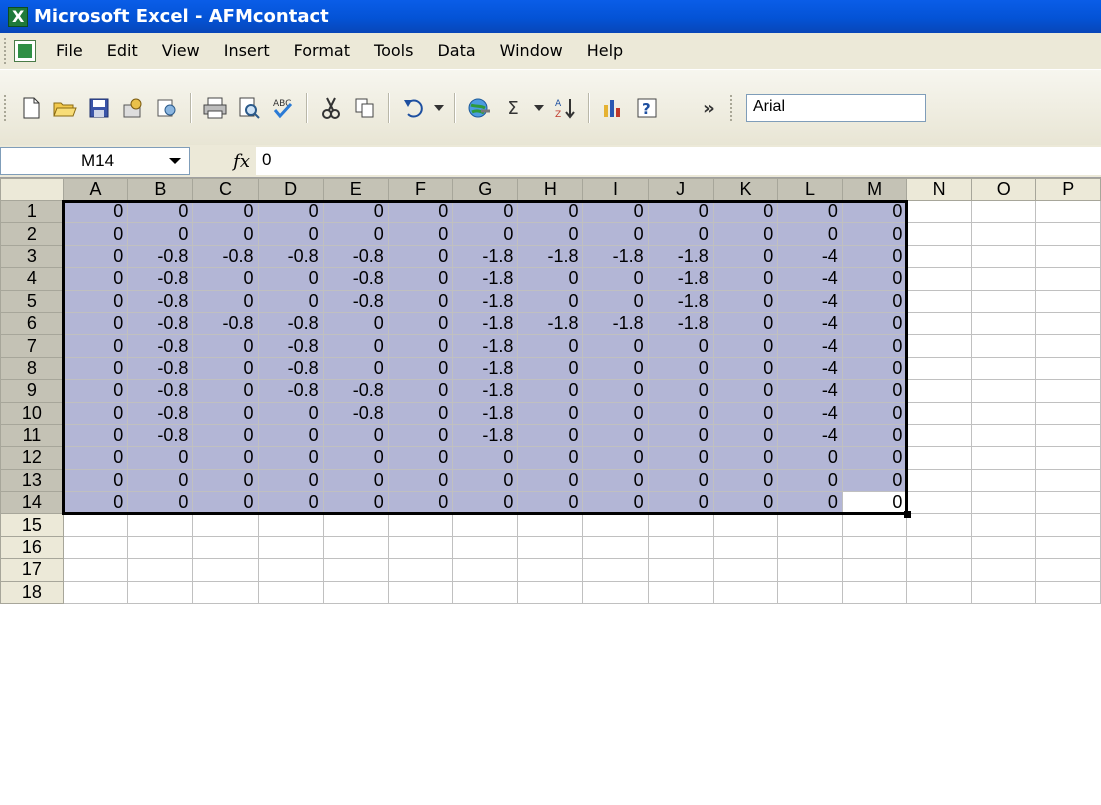  I want to click on cell-a11: 0, so click(95, 435).